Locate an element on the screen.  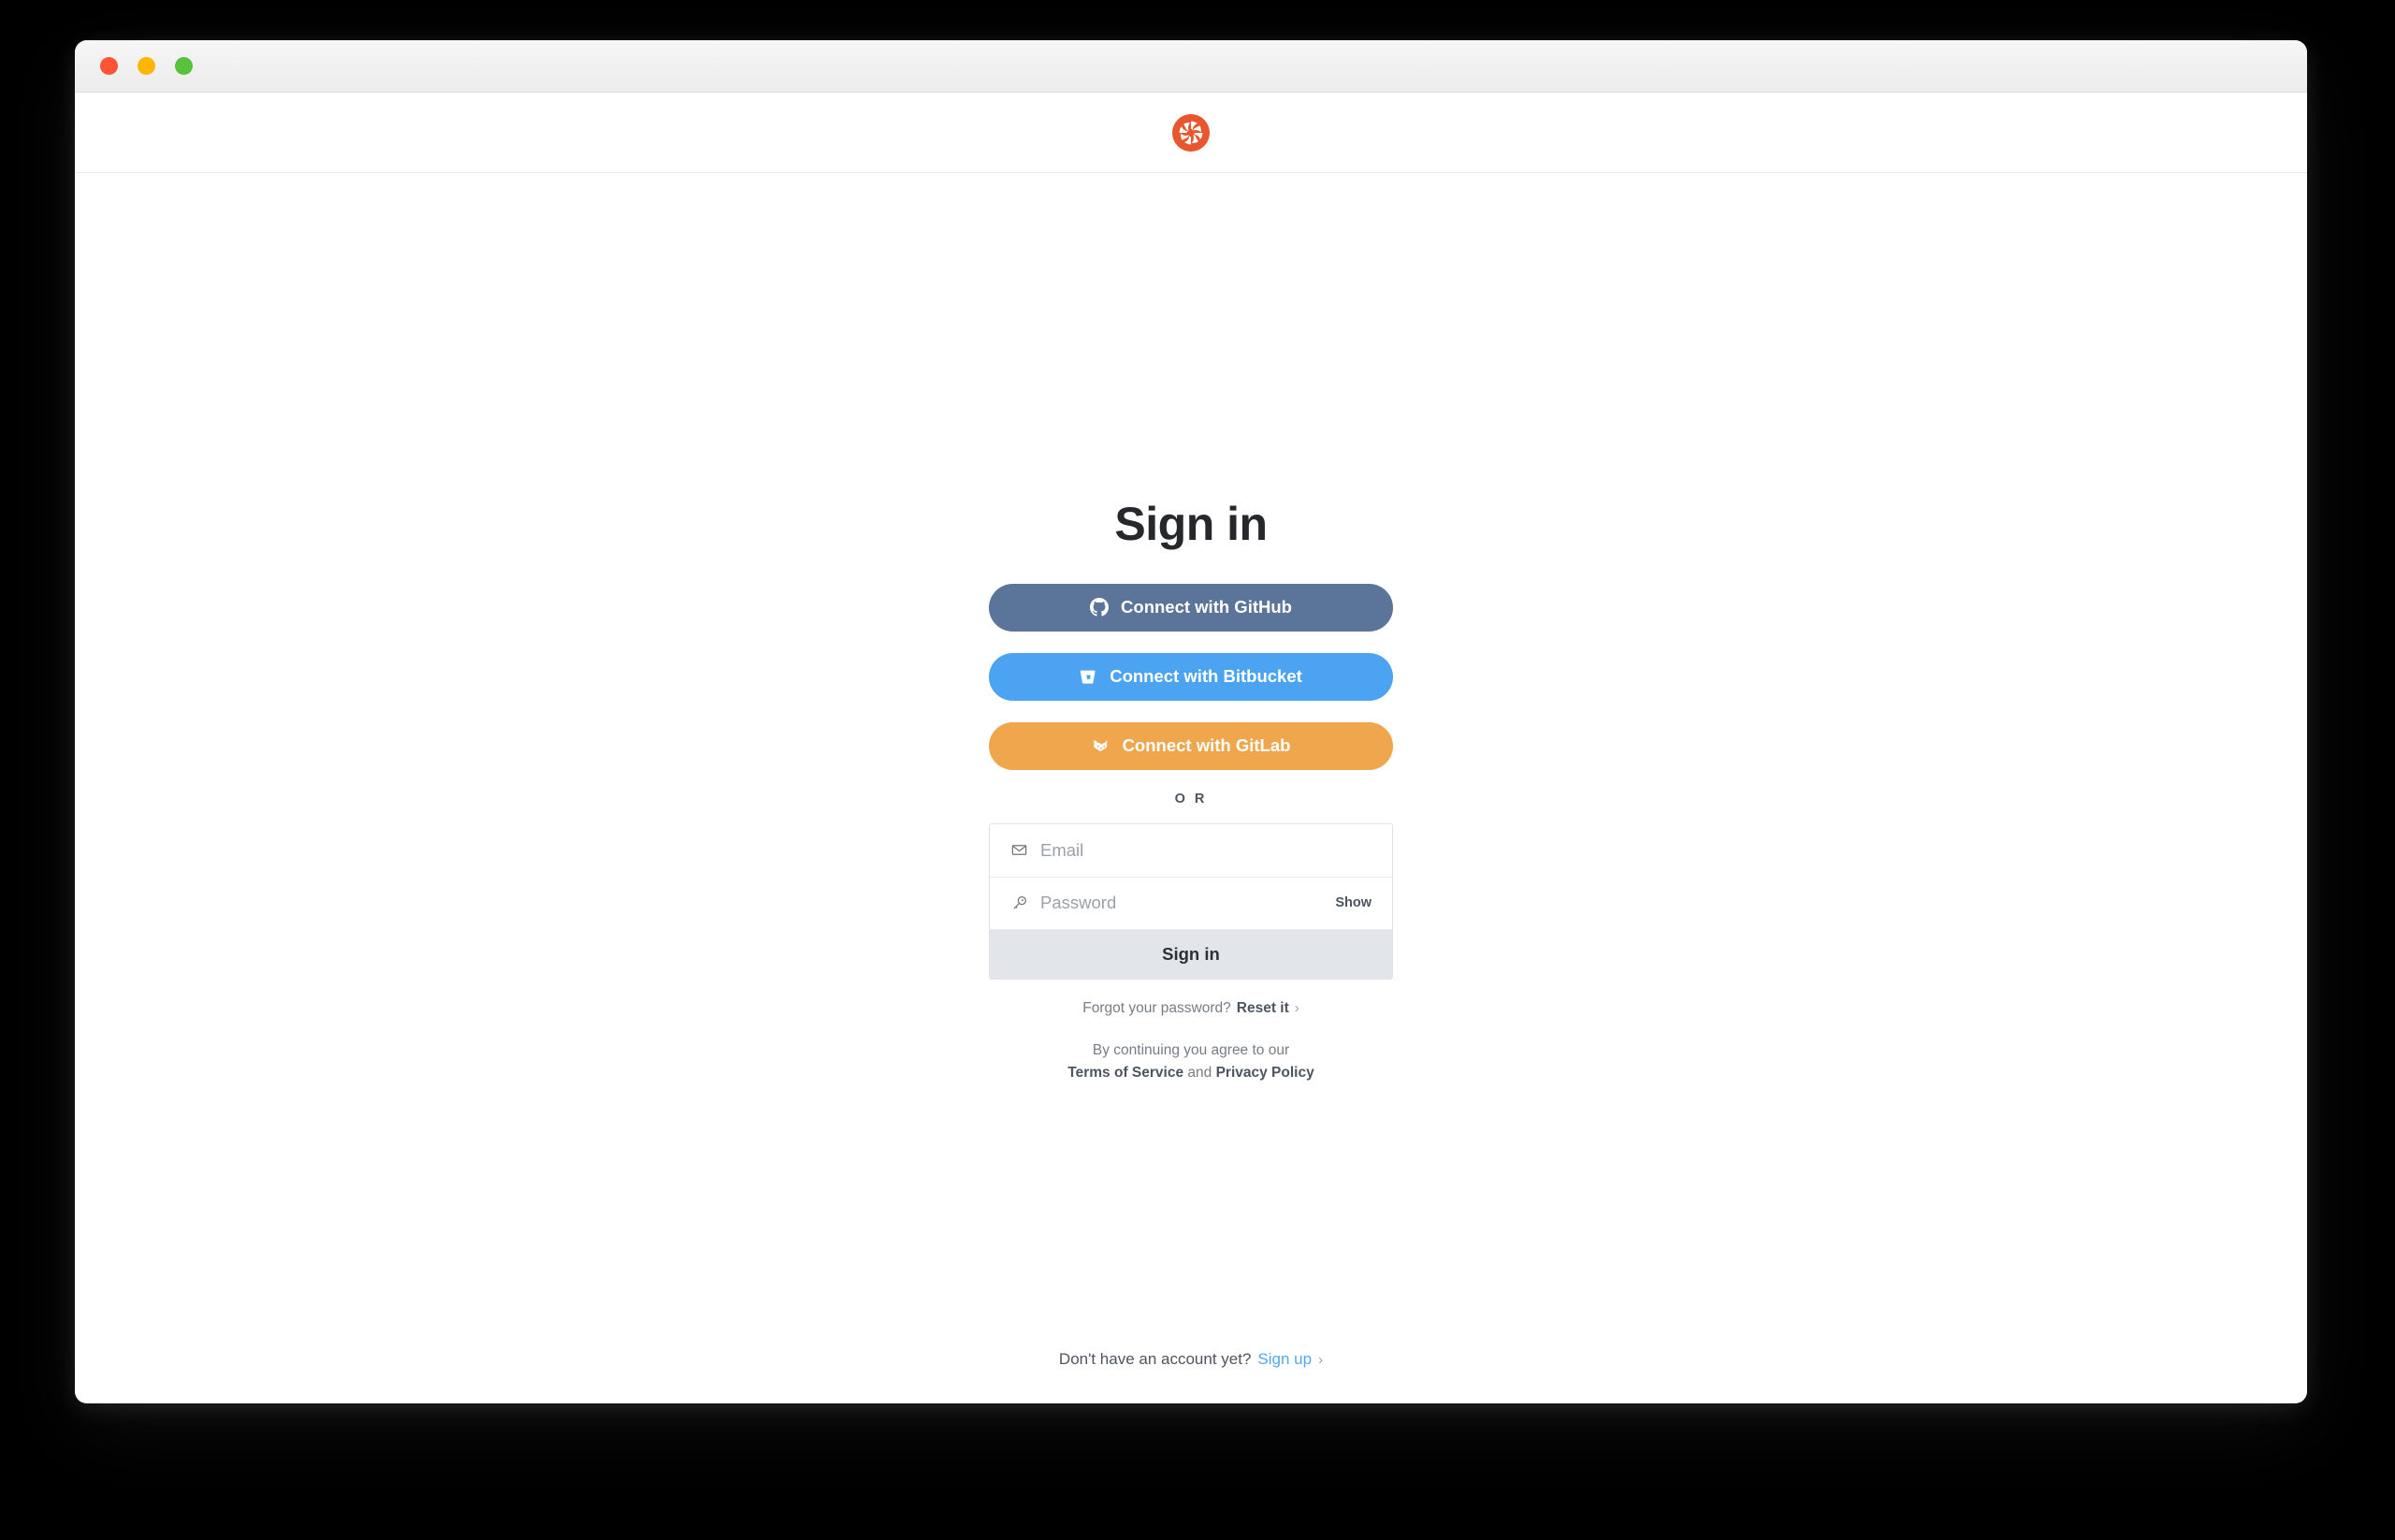
connect-bitbucket-button: Connect with Bitbucket is located at coordinates (1191, 677).